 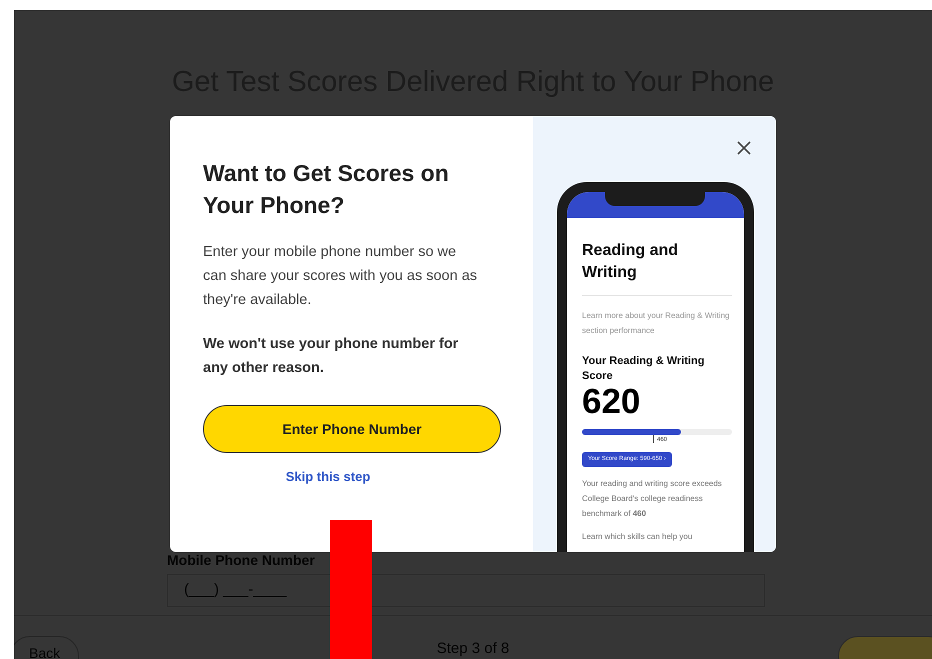 I want to click on close-icon, so click(x=744, y=148).